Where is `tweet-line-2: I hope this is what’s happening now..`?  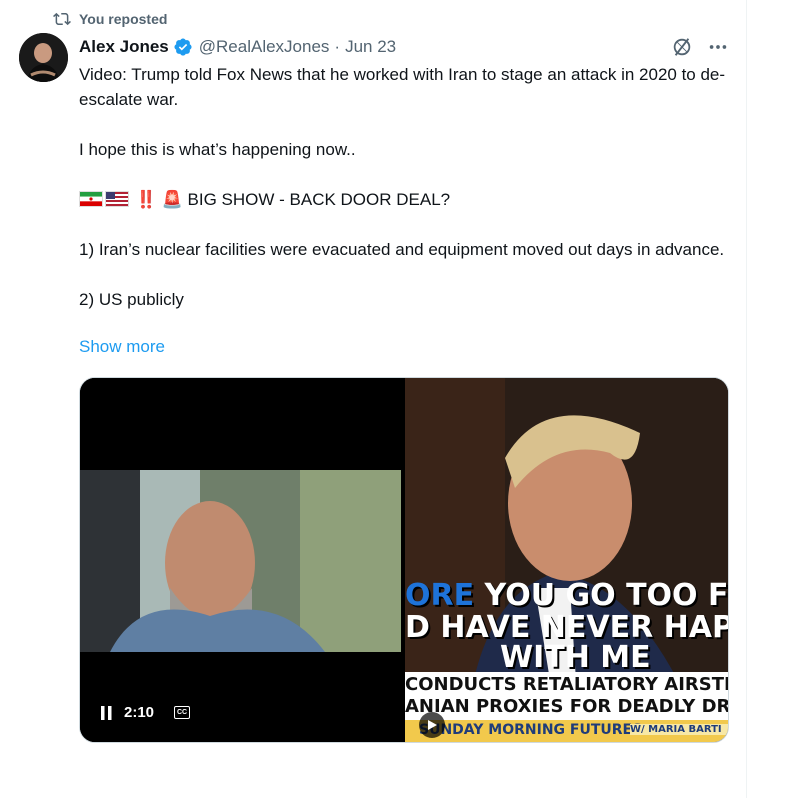 tweet-line-2: I hope this is what’s happening now.. is located at coordinates (217, 149).